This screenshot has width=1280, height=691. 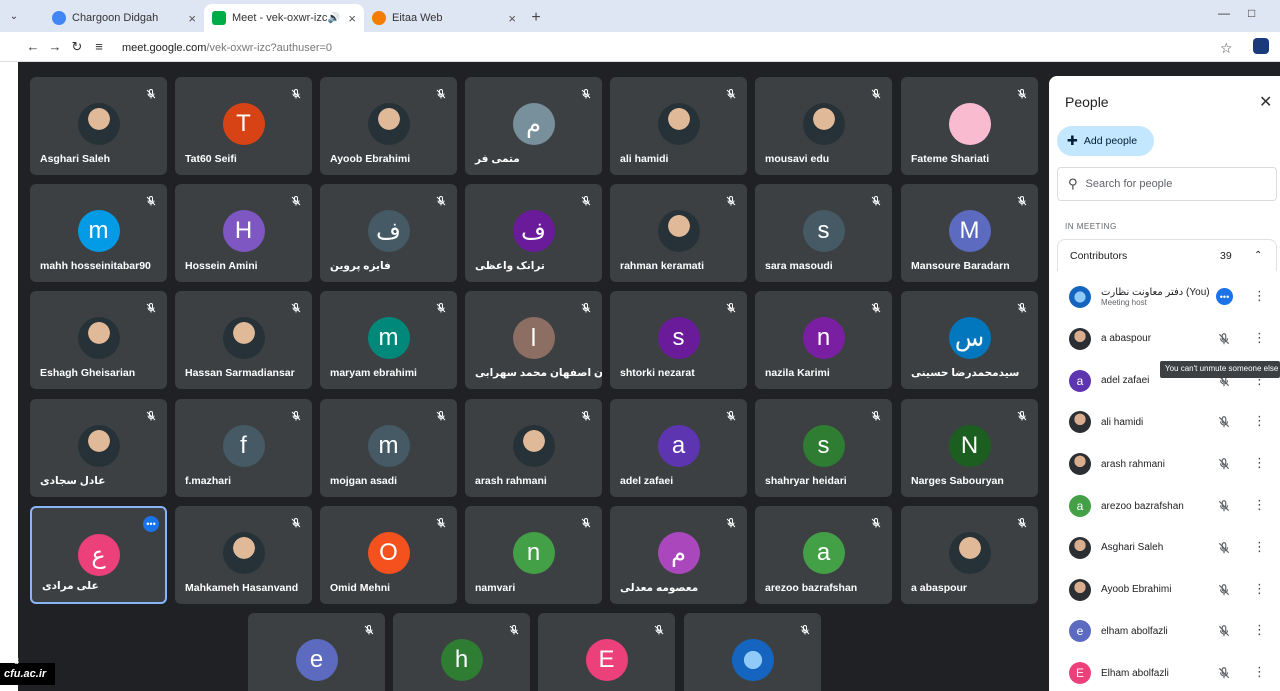 I want to click on participant-tile: s sara masoudi, so click(x=823, y=233).